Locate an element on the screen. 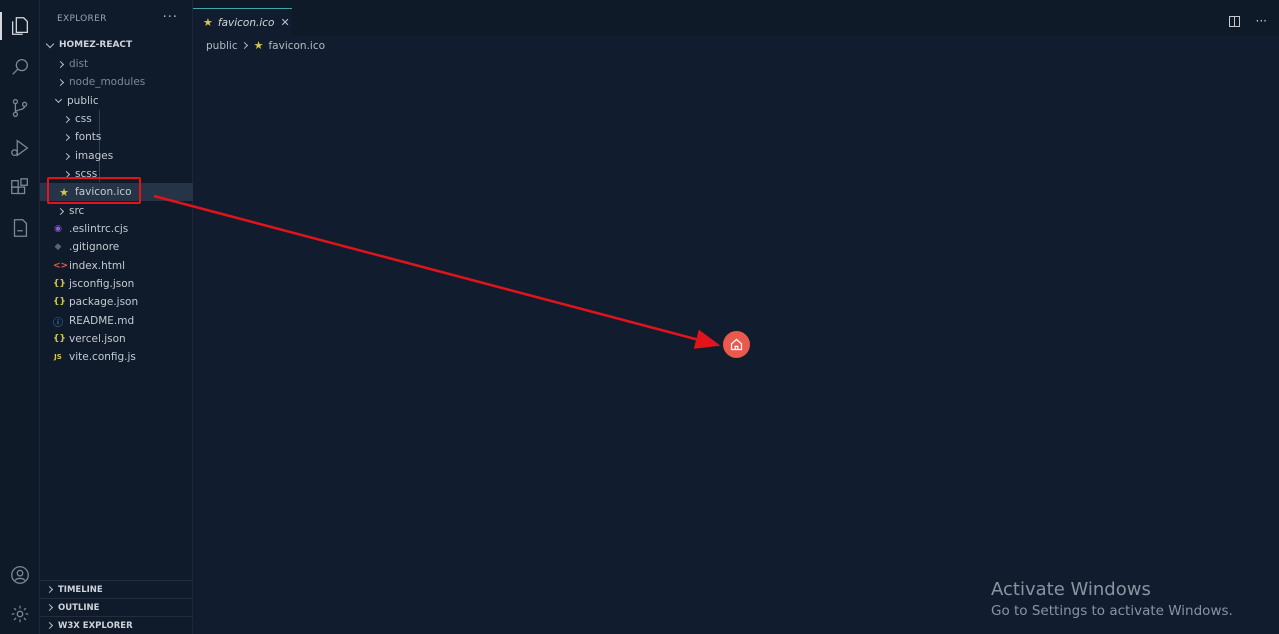  tree-item-eslintrc: ◉ .eslintrc.cjs is located at coordinates (116, 229).